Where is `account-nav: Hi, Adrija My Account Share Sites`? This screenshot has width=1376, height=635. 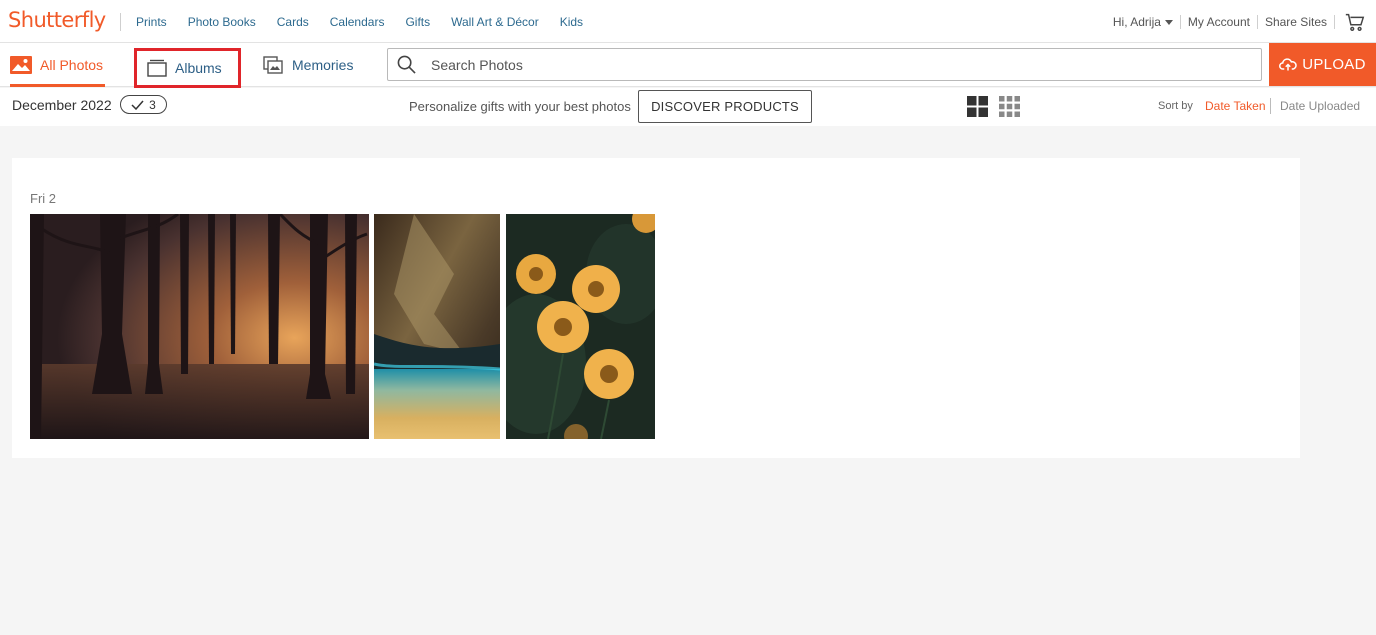 account-nav: Hi, Adrija My Account Share Sites is located at coordinates (1239, 21).